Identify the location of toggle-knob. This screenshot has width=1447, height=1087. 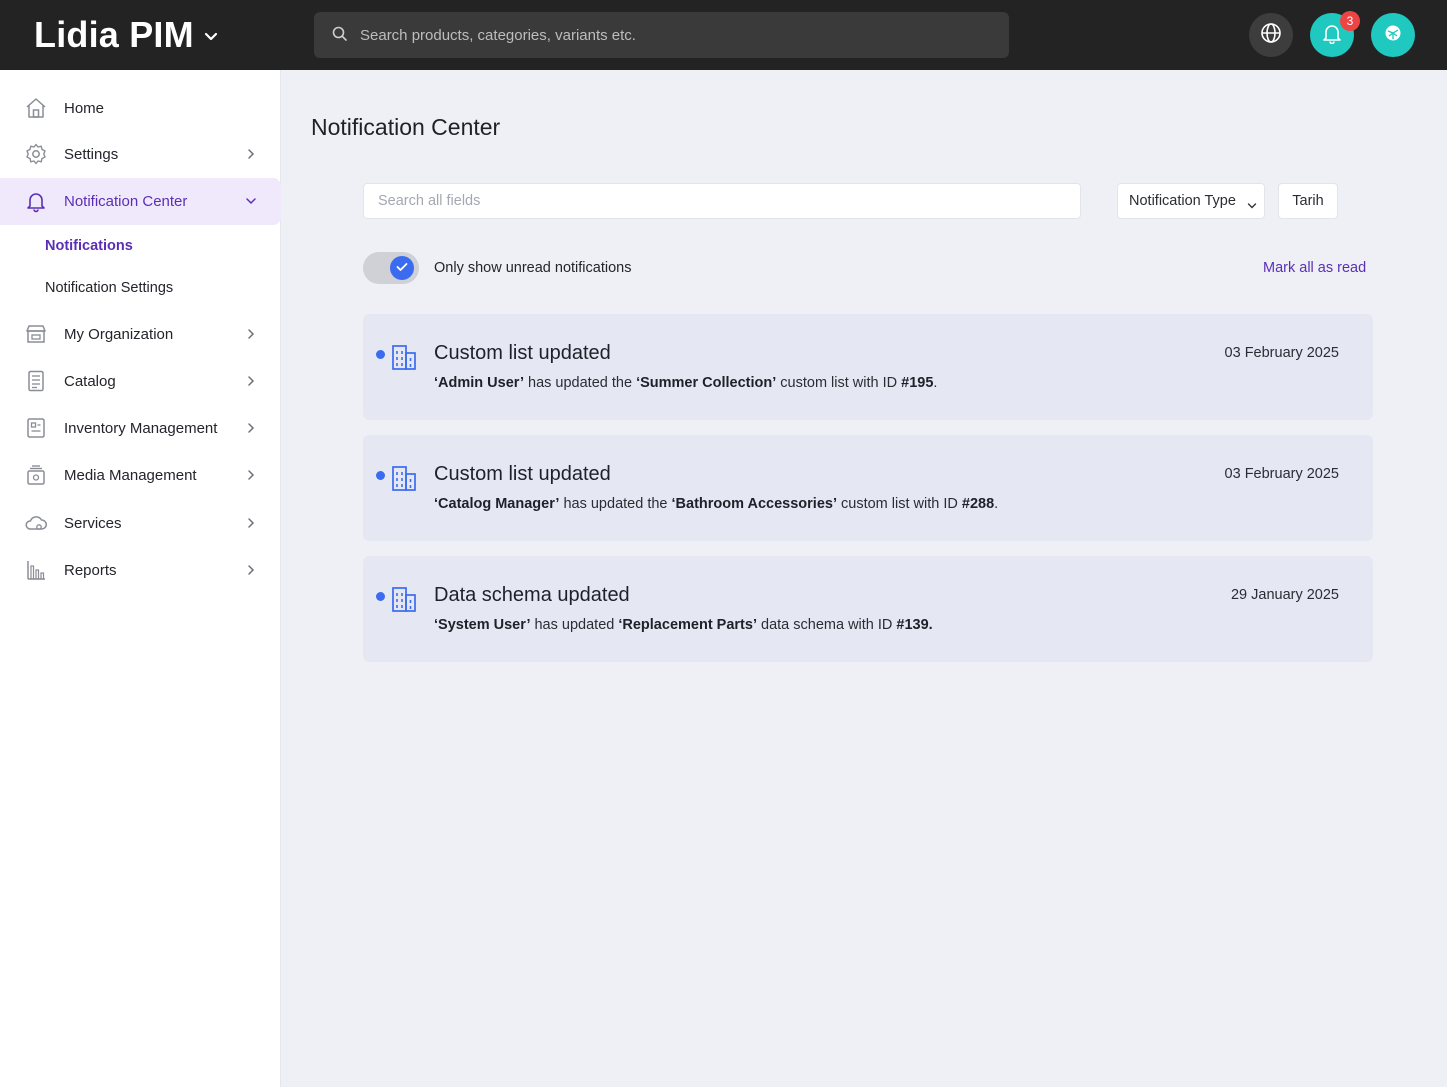
(402, 268).